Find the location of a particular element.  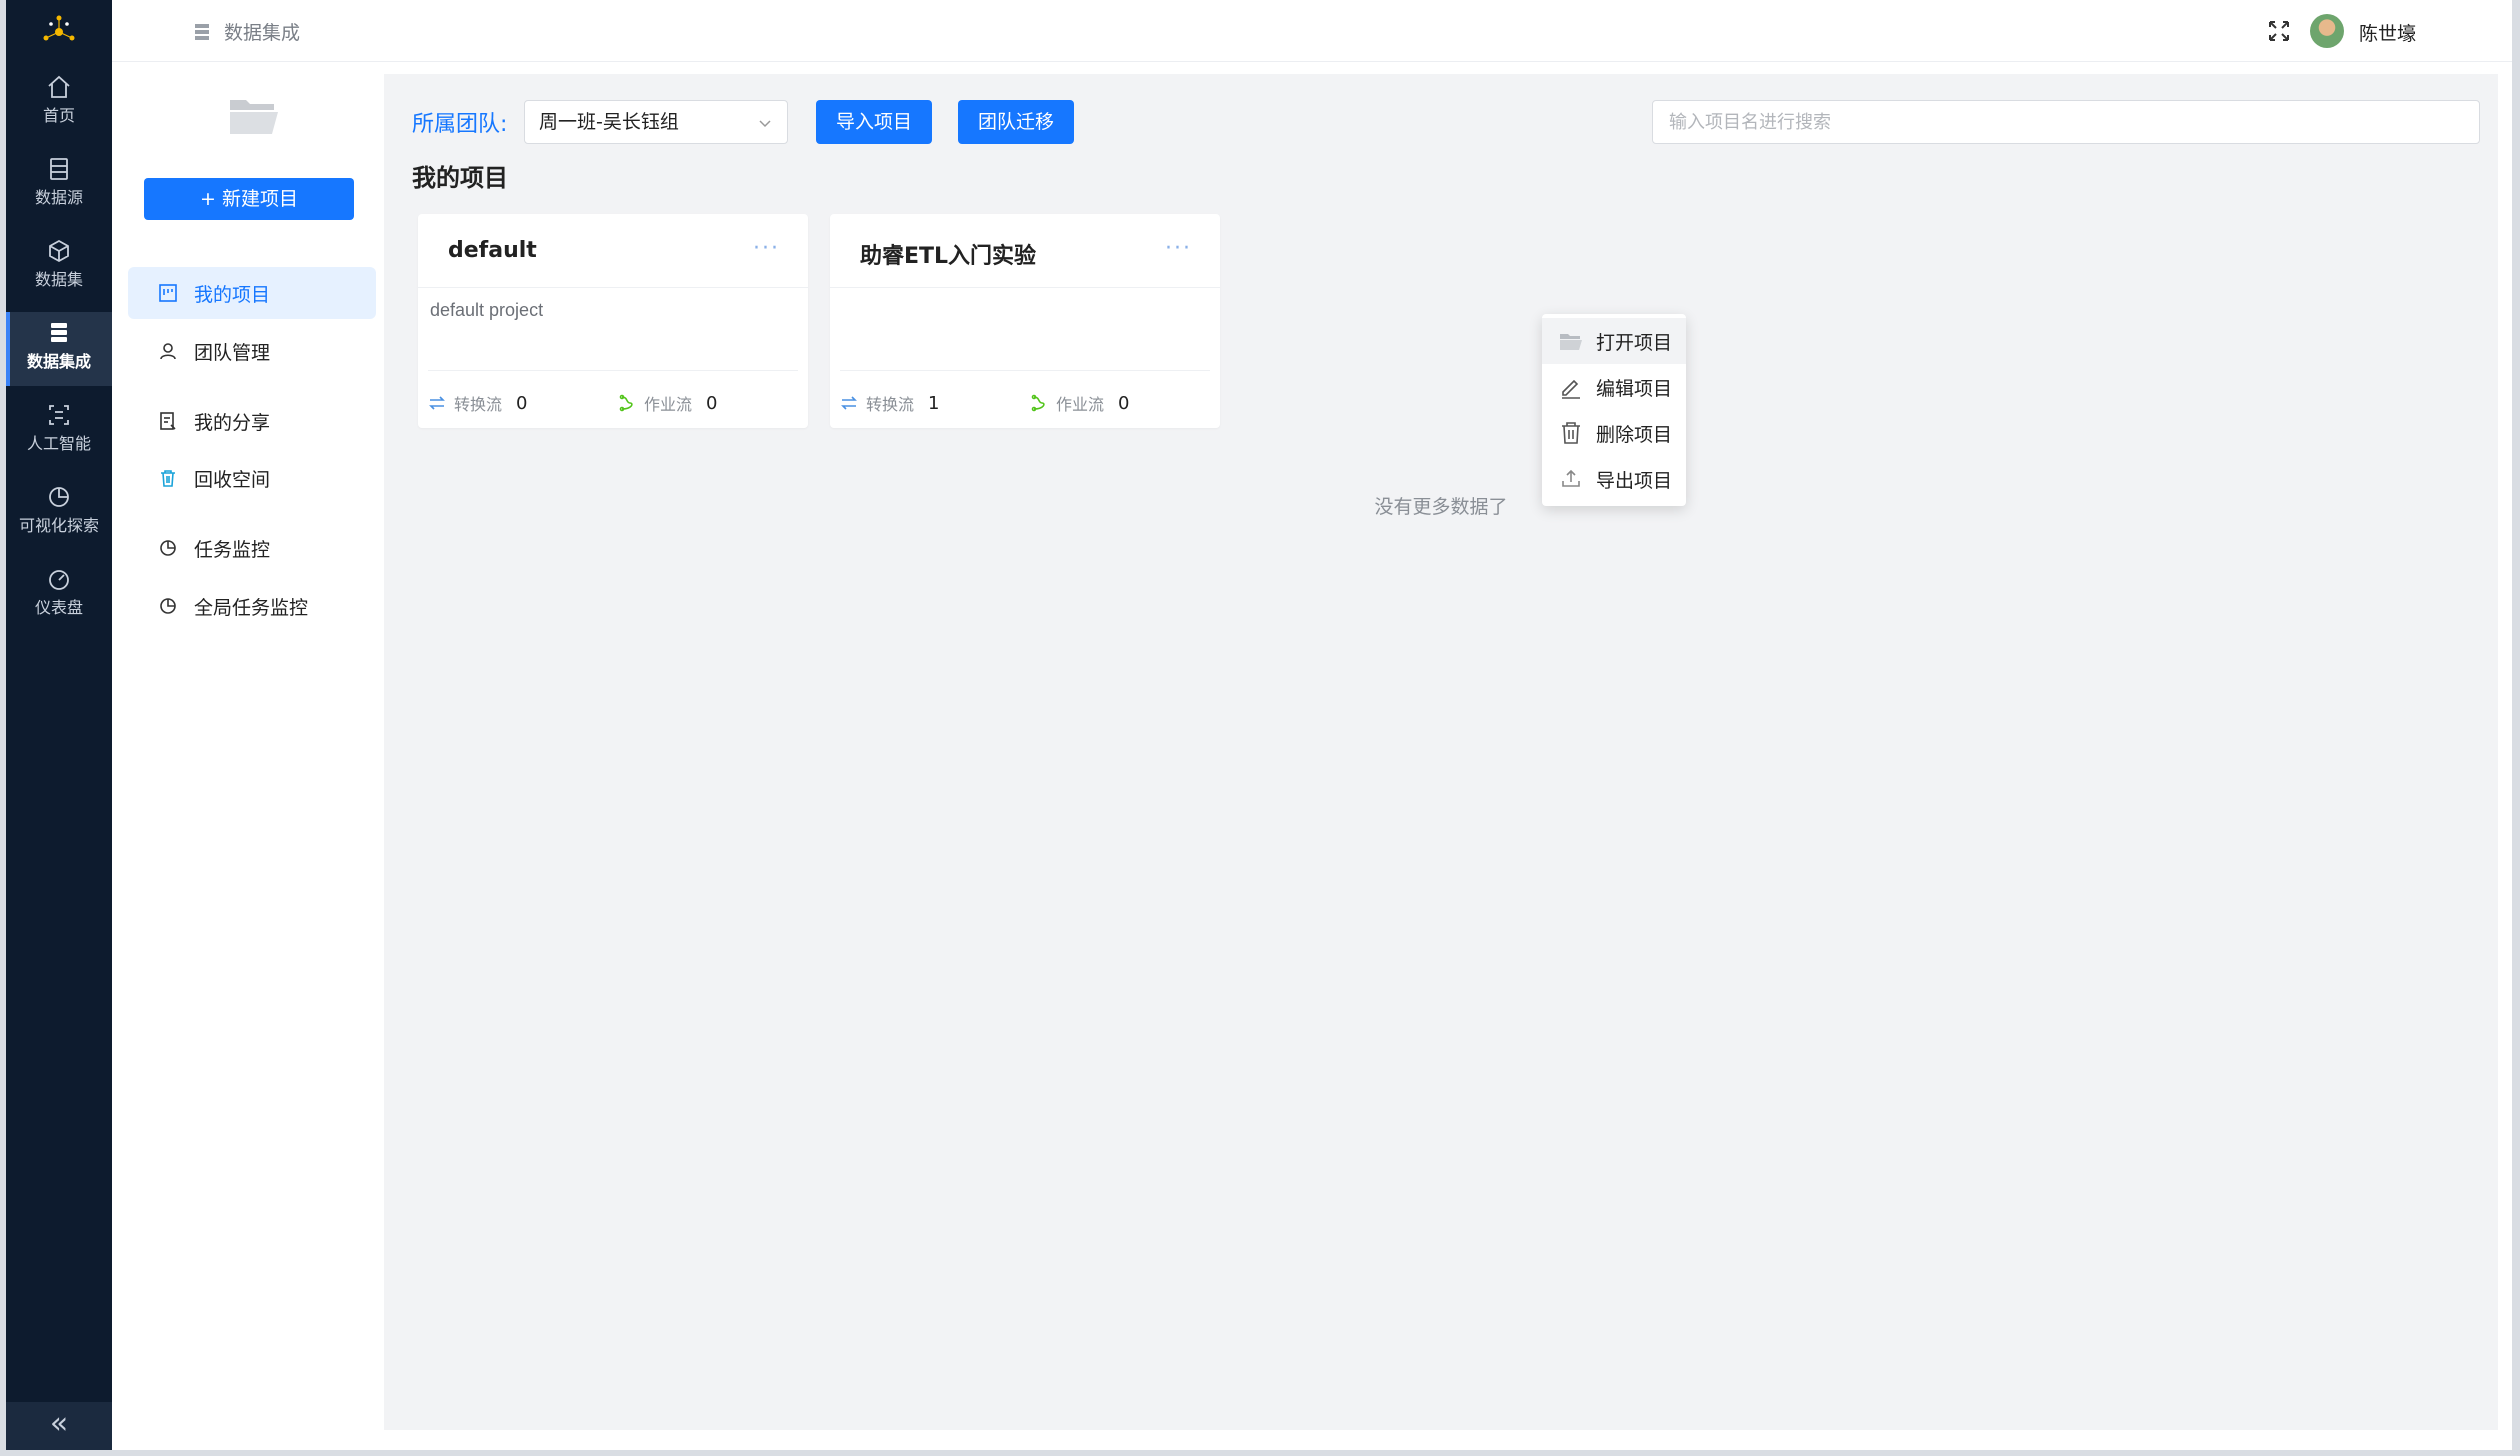

breadcrumb-label: 数据集成 is located at coordinates (262, 33).